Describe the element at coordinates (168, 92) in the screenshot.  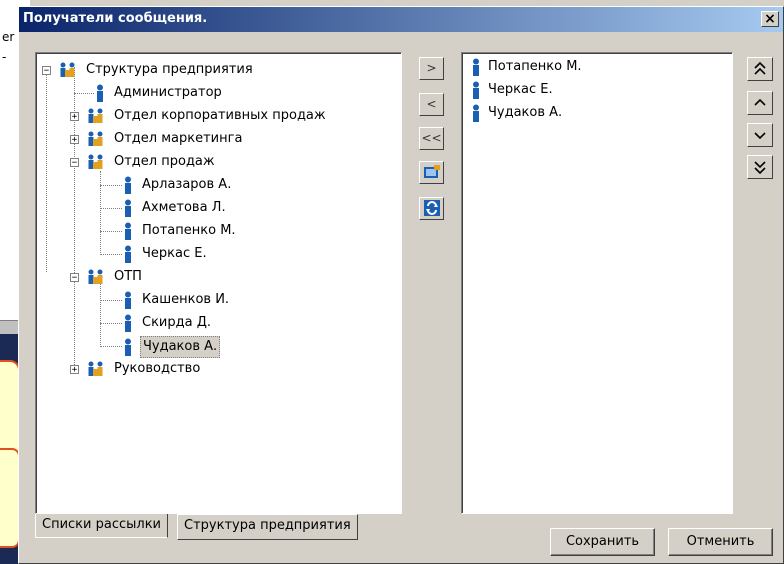
I see `tree-node-label: Администратор` at that location.